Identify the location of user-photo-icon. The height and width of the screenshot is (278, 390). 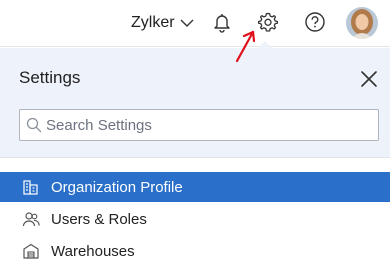
(362, 23).